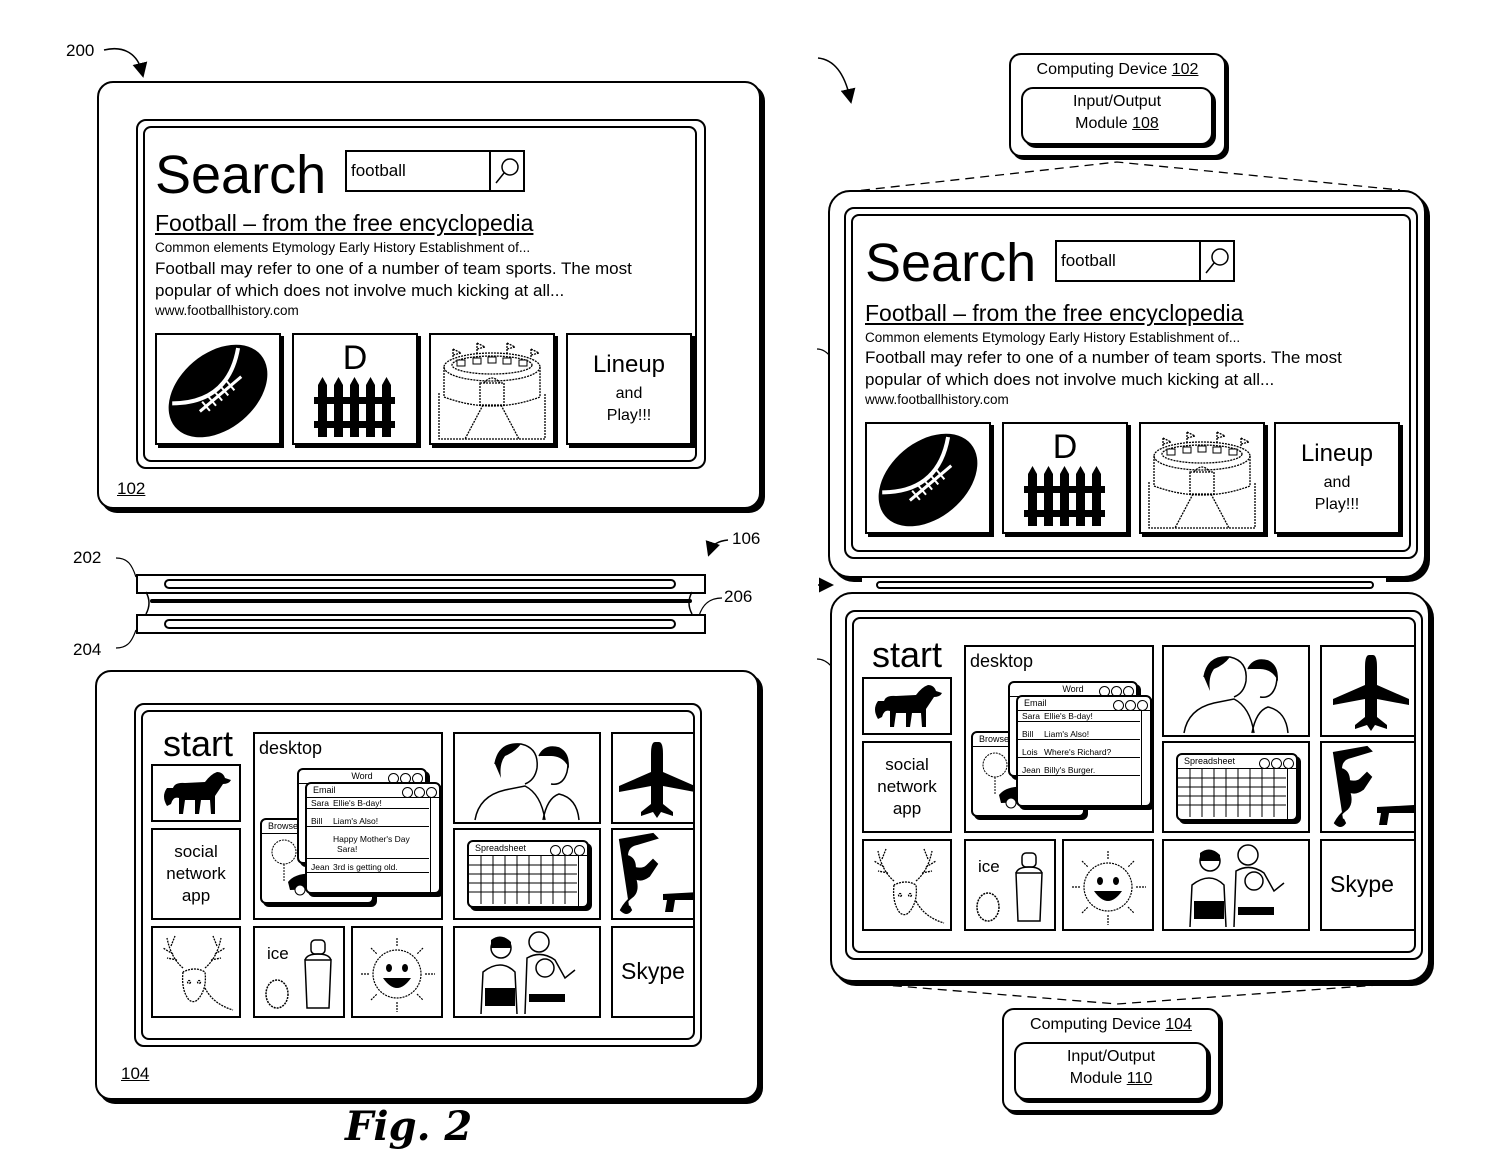 The image size is (1500, 1169). What do you see at coordinates (1079, 770) in the screenshot?
I see `email-row: Jean Billy's Burger.` at bounding box center [1079, 770].